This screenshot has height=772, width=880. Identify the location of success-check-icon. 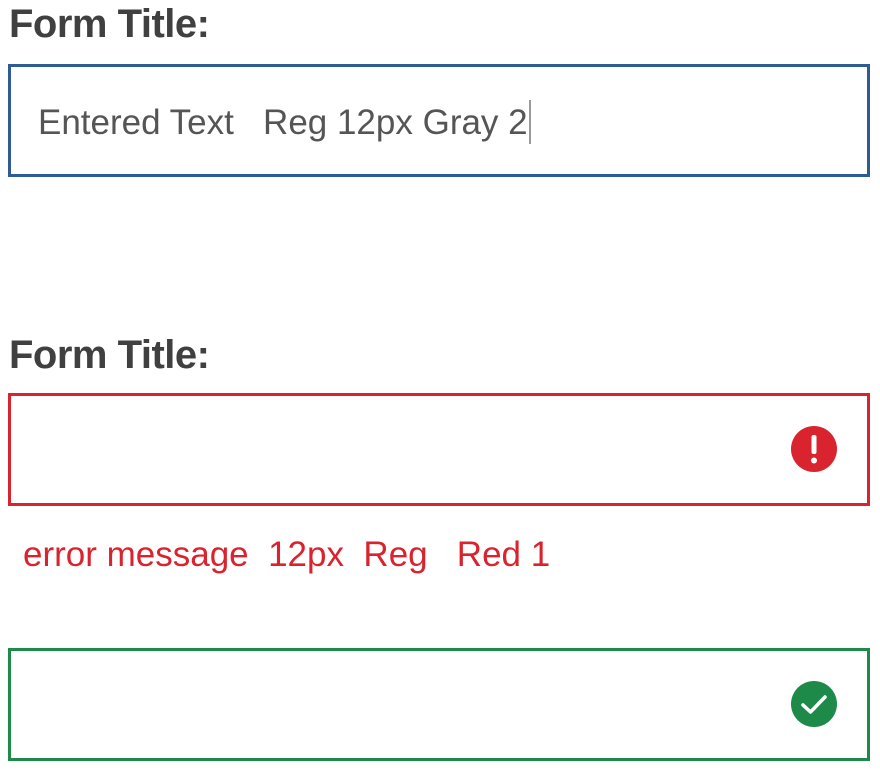
(814, 704).